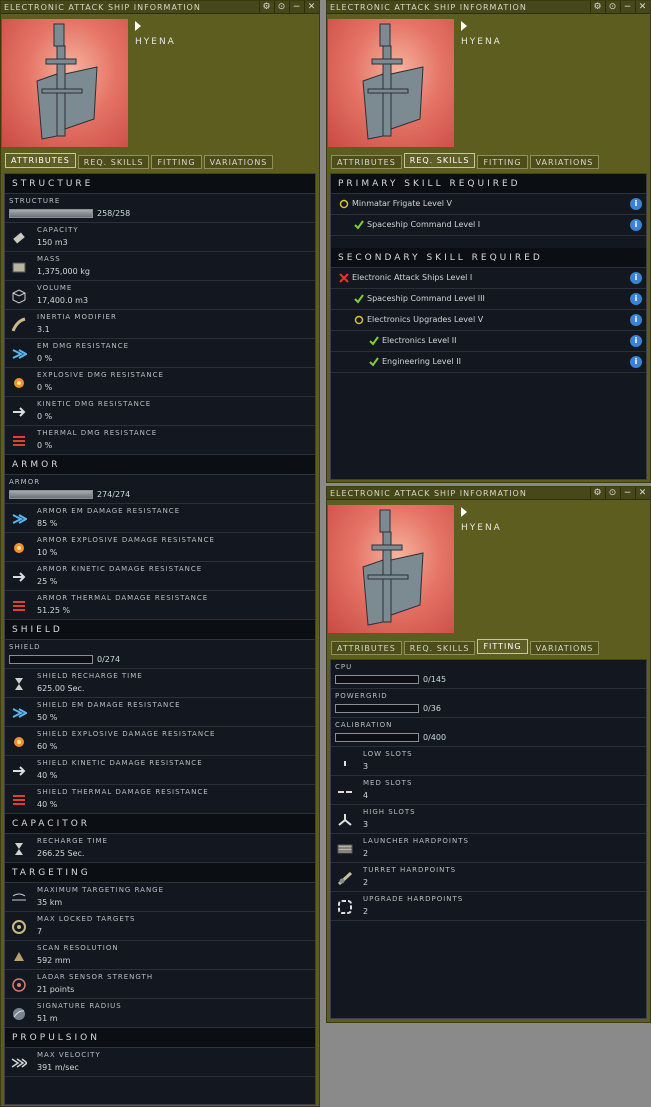 Image resolution: width=651 pixels, height=1107 pixels. What do you see at coordinates (488, 761) in the screenshot?
I see `low-slots-row: LOW SLOTS 3` at bounding box center [488, 761].